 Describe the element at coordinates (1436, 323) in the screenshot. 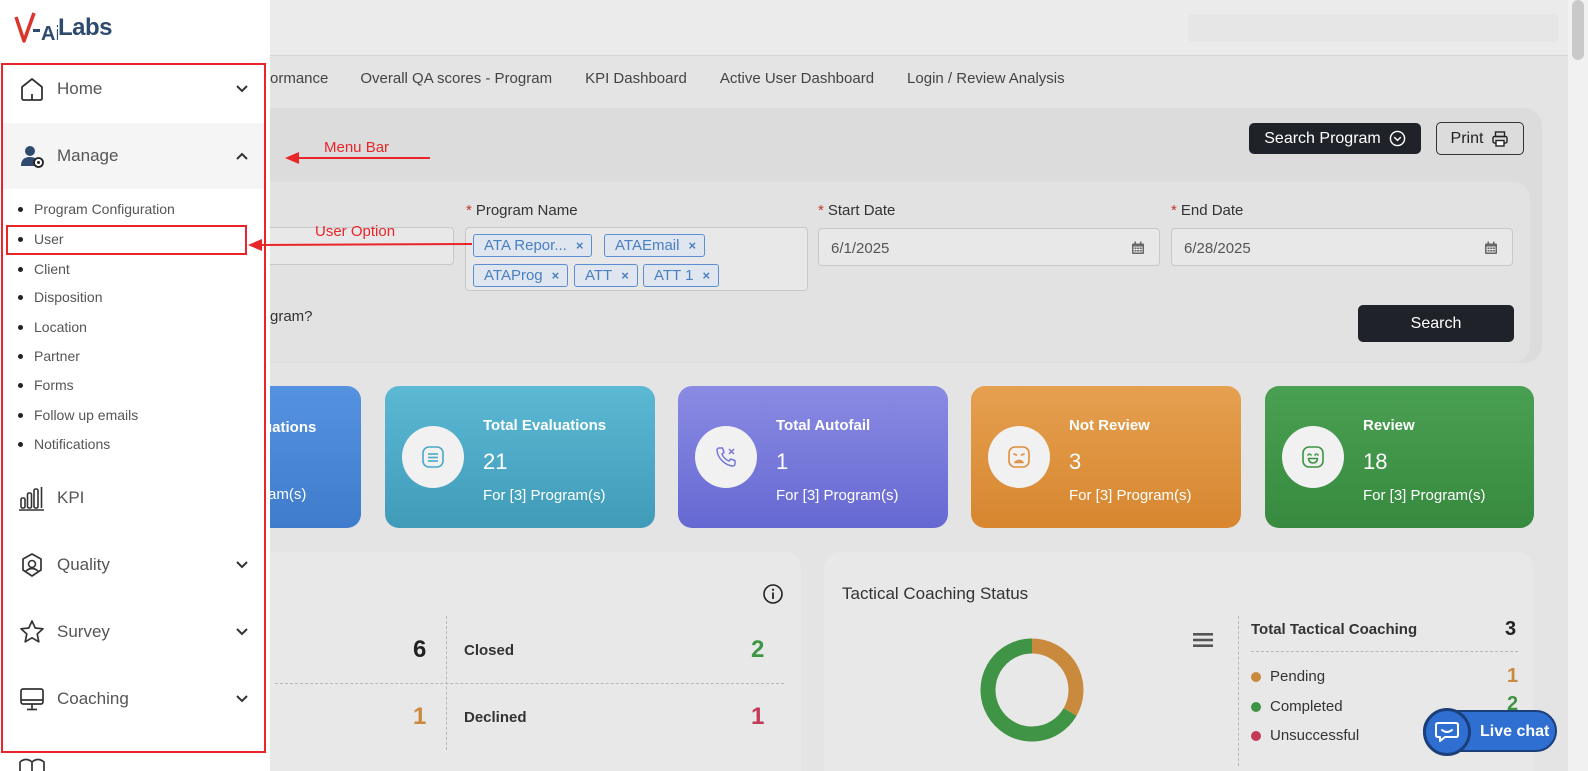

I see `search-button: Search` at that location.